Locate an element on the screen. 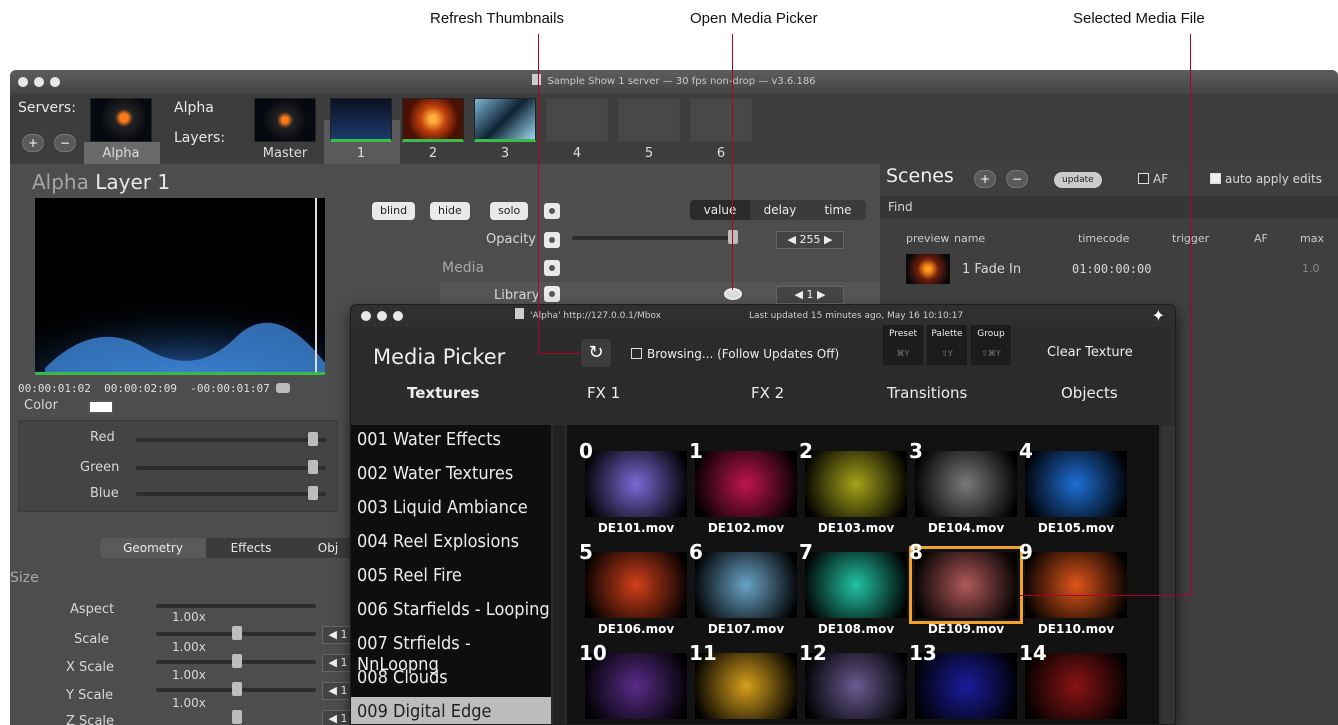  opacity-stepper: ◀ 255 ▶ is located at coordinates (810, 240).